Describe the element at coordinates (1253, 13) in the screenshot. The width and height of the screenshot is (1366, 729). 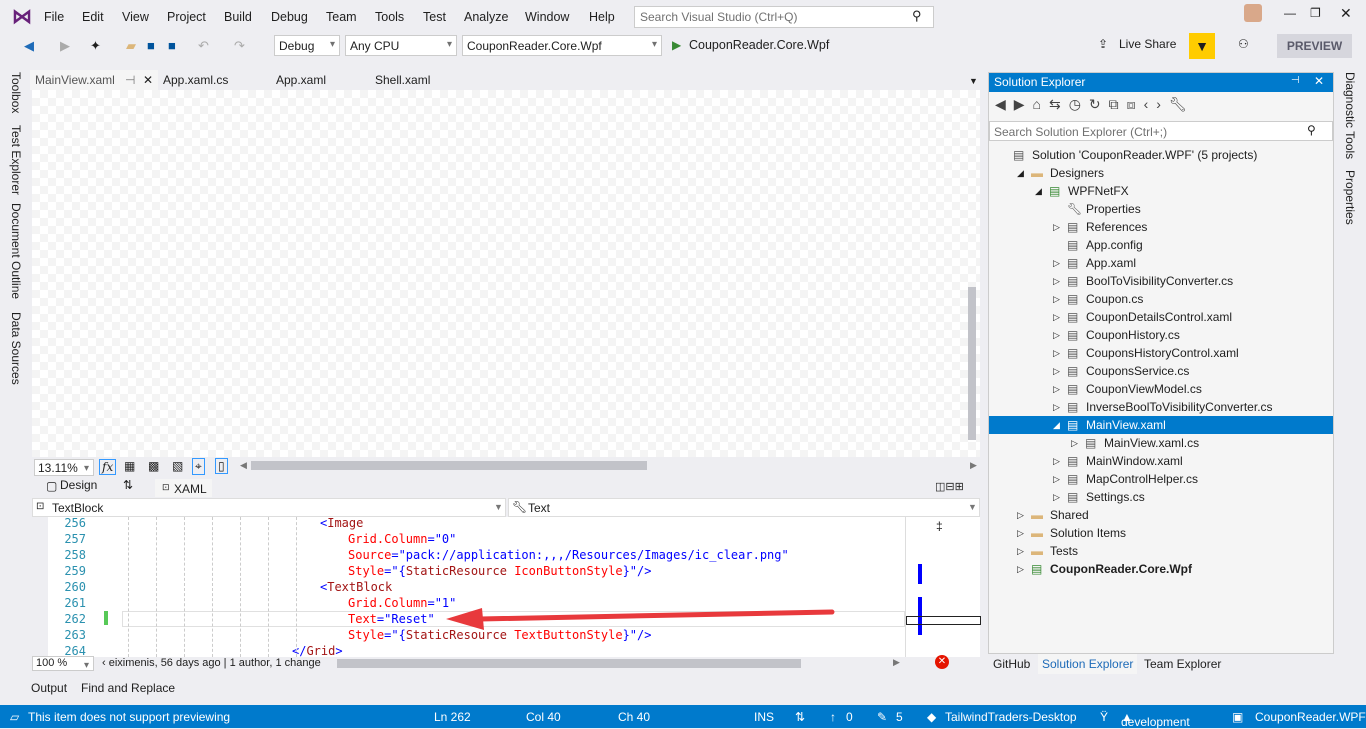
I see `avatar` at that location.